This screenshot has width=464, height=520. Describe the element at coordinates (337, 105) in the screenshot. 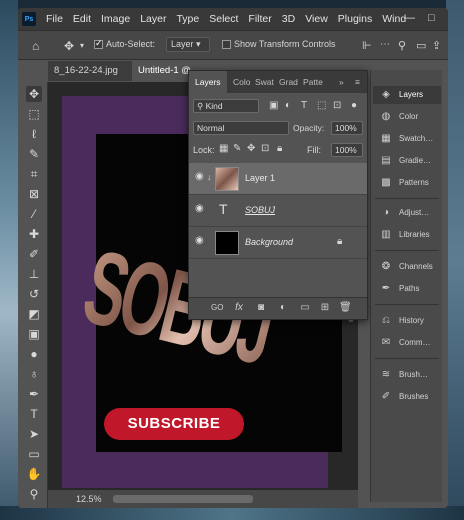

I see `filter-smart-object-icon: ⊡` at that location.